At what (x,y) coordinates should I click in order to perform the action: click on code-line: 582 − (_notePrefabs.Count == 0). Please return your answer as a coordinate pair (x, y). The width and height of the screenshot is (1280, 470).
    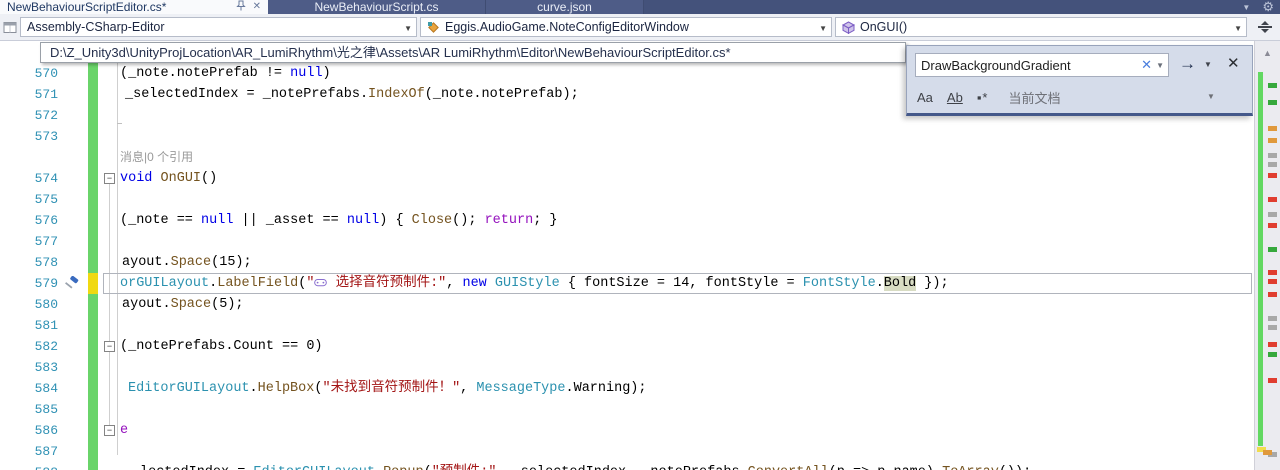
    Looking at the image, I should click on (627, 346).